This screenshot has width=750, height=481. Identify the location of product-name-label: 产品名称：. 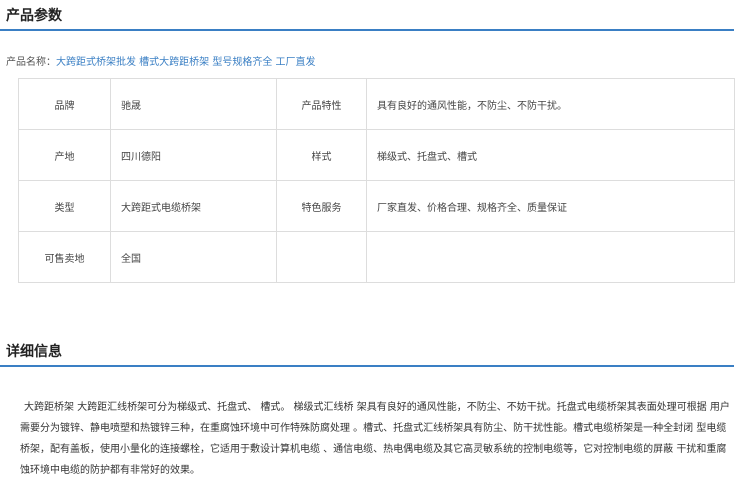
(31, 62).